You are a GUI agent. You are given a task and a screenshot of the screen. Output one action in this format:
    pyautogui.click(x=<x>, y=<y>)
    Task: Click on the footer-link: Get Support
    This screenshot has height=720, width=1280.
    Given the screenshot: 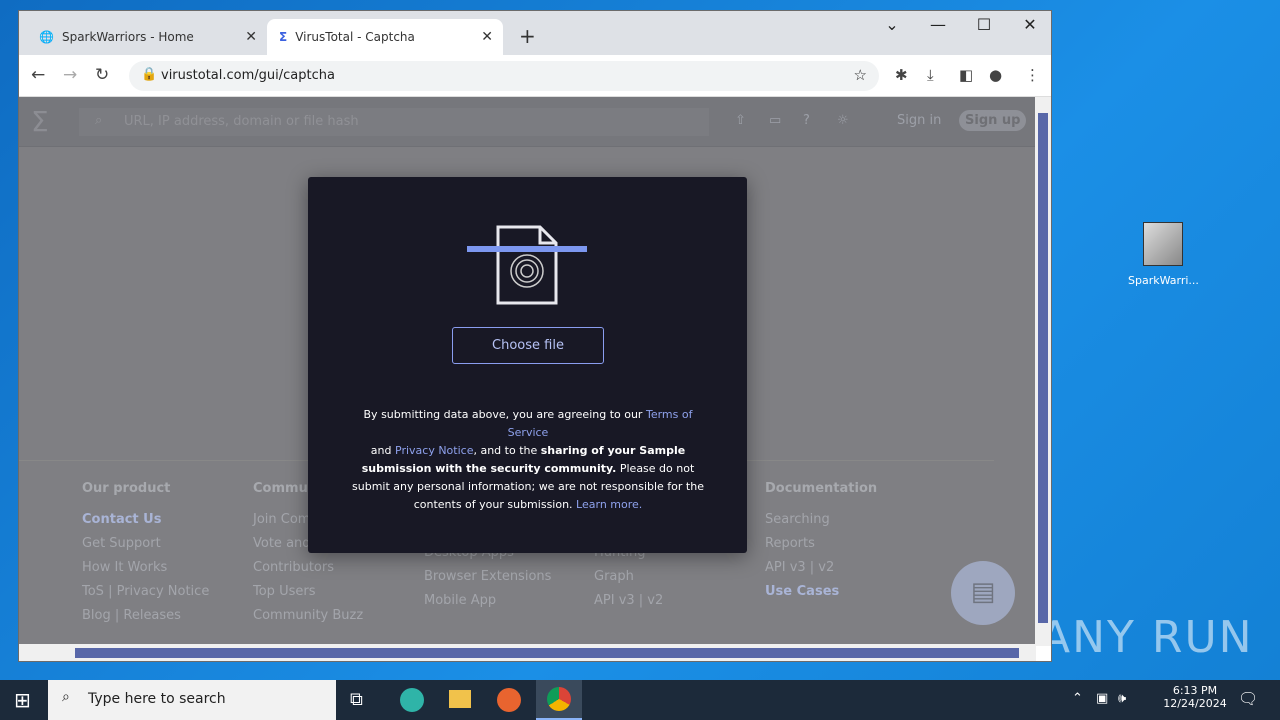 What is the action you would take?
    pyautogui.click(x=145, y=544)
    